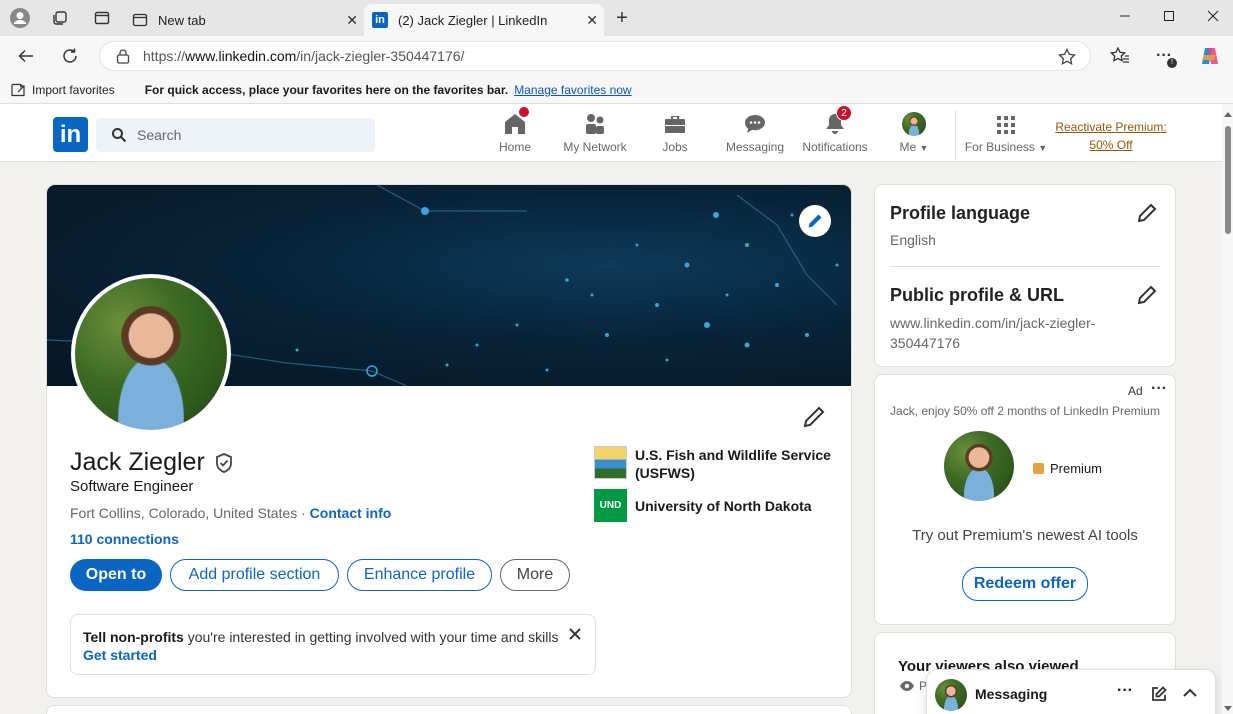 Image resolution: width=1233 pixels, height=714 pixels. Describe the element at coordinates (1169, 16) in the screenshot. I see `maximize-button` at that location.